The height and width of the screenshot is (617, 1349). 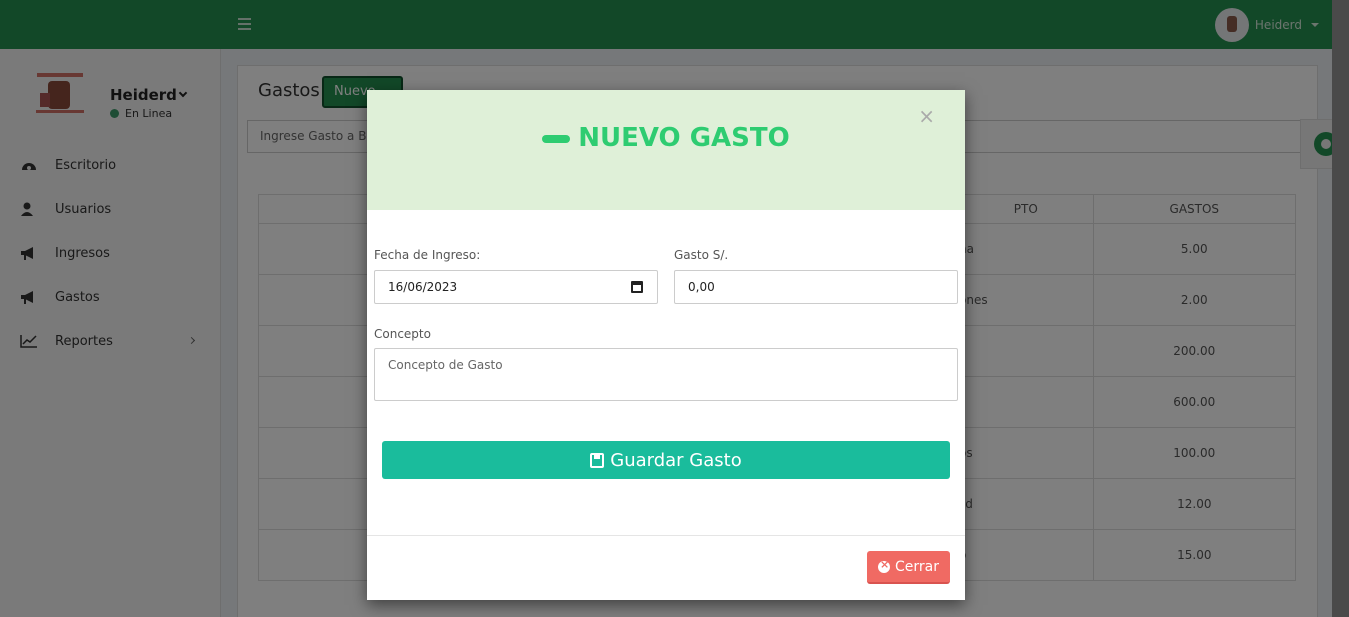 I want to click on floppy-disk-icon, so click(x=597, y=460).